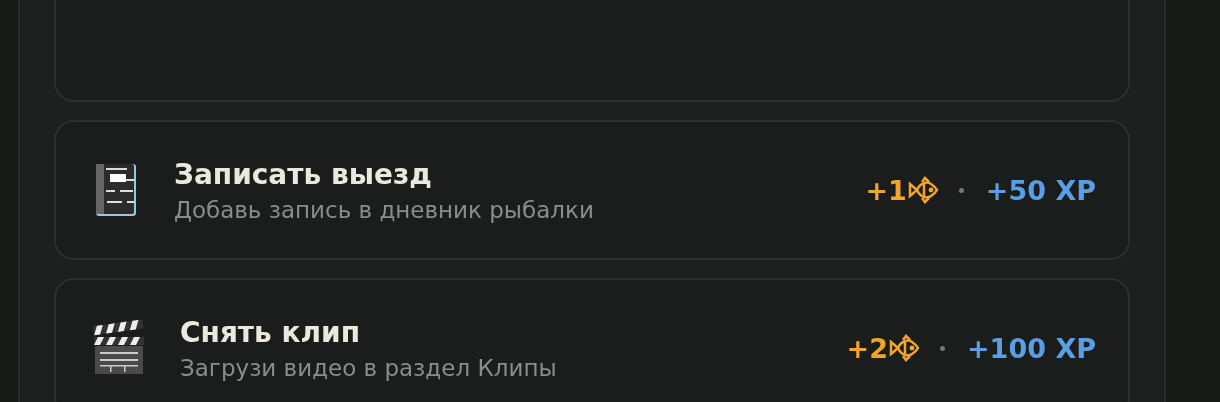 Image resolution: width=1220 pixels, height=402 pixels. What do you see at coordinates (886, 190) in the screenshot?
I see `fish-reward: +1` at bounding box center [886, 190].